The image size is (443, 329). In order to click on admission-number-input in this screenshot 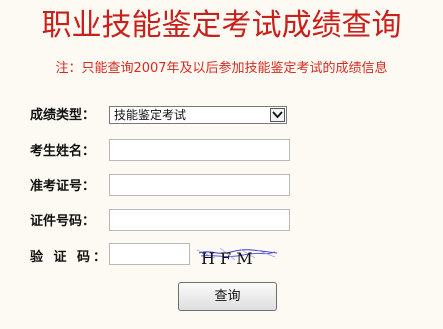, I will do `click(199, 185)`.